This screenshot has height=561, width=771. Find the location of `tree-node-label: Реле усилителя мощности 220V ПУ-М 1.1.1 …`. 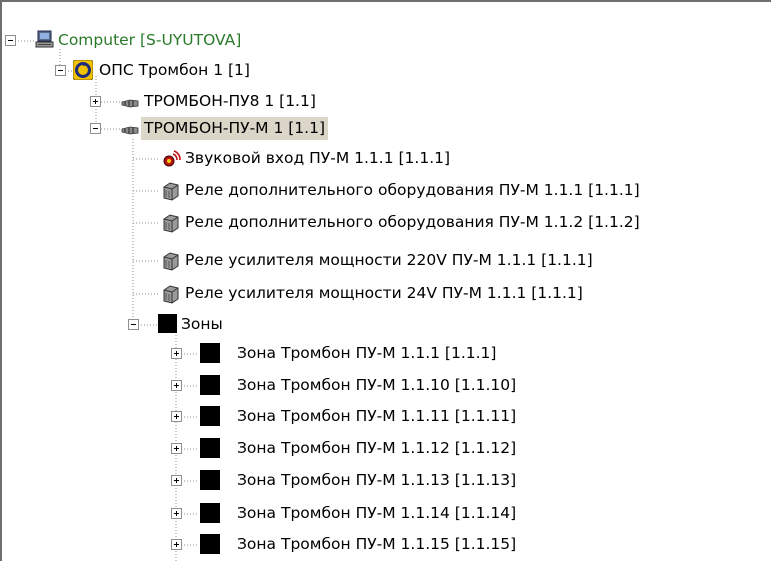

tree-node-label: Реле усилителя мощности 220V ПУ-М 1.1.1 … is located at coordinates (389, 260).